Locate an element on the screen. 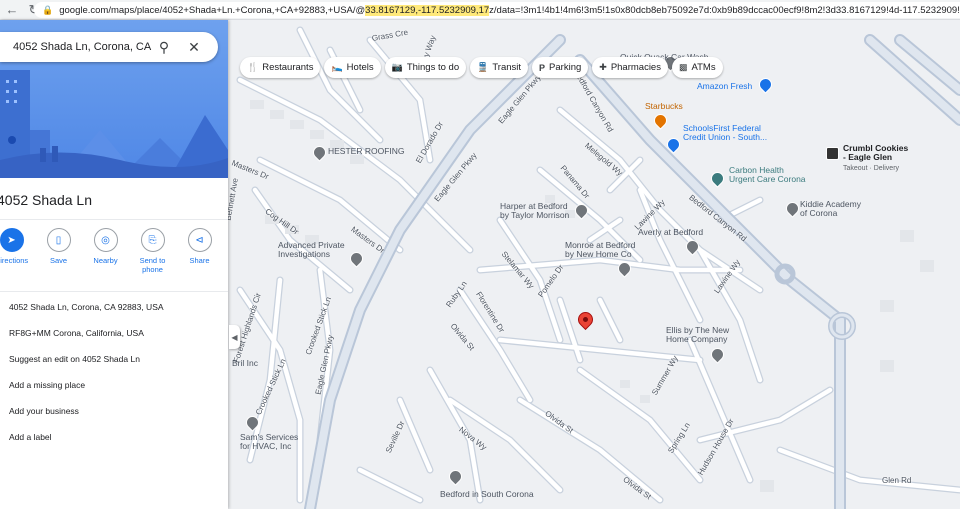  nearby-button: ◎ Nearby is located at coordinates (105, 251).